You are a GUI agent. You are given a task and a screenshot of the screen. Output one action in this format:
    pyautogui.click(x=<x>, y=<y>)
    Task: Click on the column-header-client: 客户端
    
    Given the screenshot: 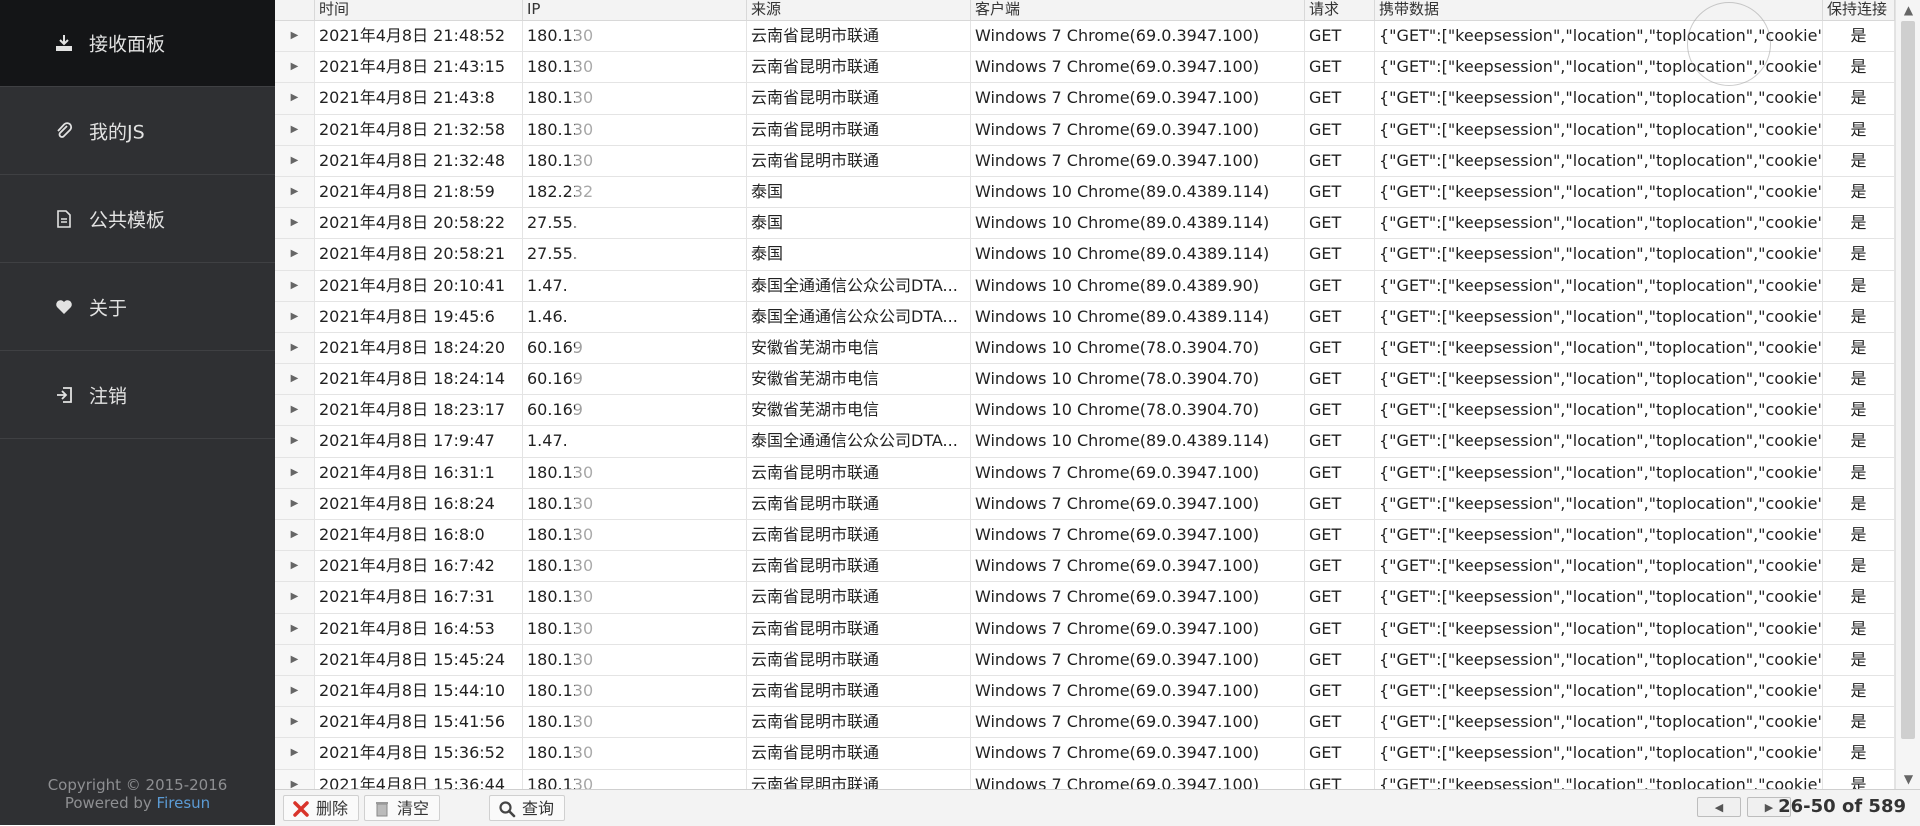 What is the action you would take?
    pyautogui.click(x=1138, y=10)
    